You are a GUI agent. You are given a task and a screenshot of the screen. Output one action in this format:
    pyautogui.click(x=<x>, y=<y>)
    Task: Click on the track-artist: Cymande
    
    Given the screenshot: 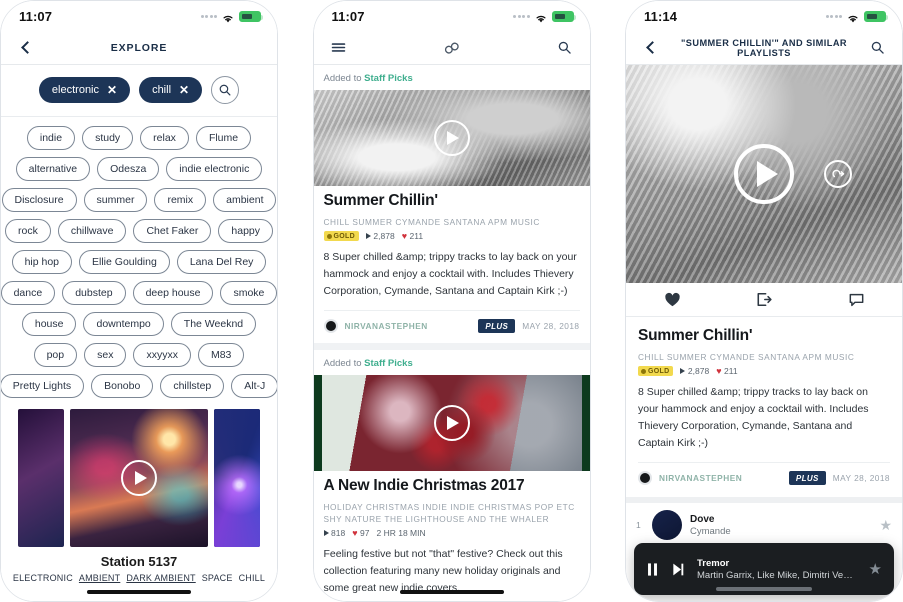 What is the action you would take?
    pyautogui.click(x=710, y=531)
    